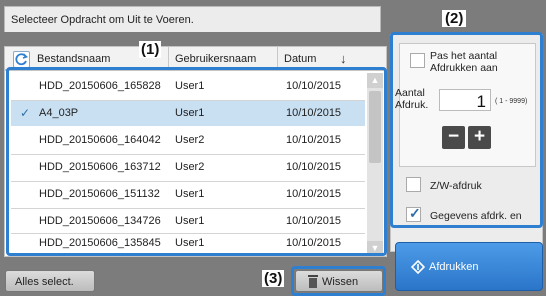 The height and width of the screenshot is (296, 546). I want to click on delete-button: Wissen, so click(339, 281).